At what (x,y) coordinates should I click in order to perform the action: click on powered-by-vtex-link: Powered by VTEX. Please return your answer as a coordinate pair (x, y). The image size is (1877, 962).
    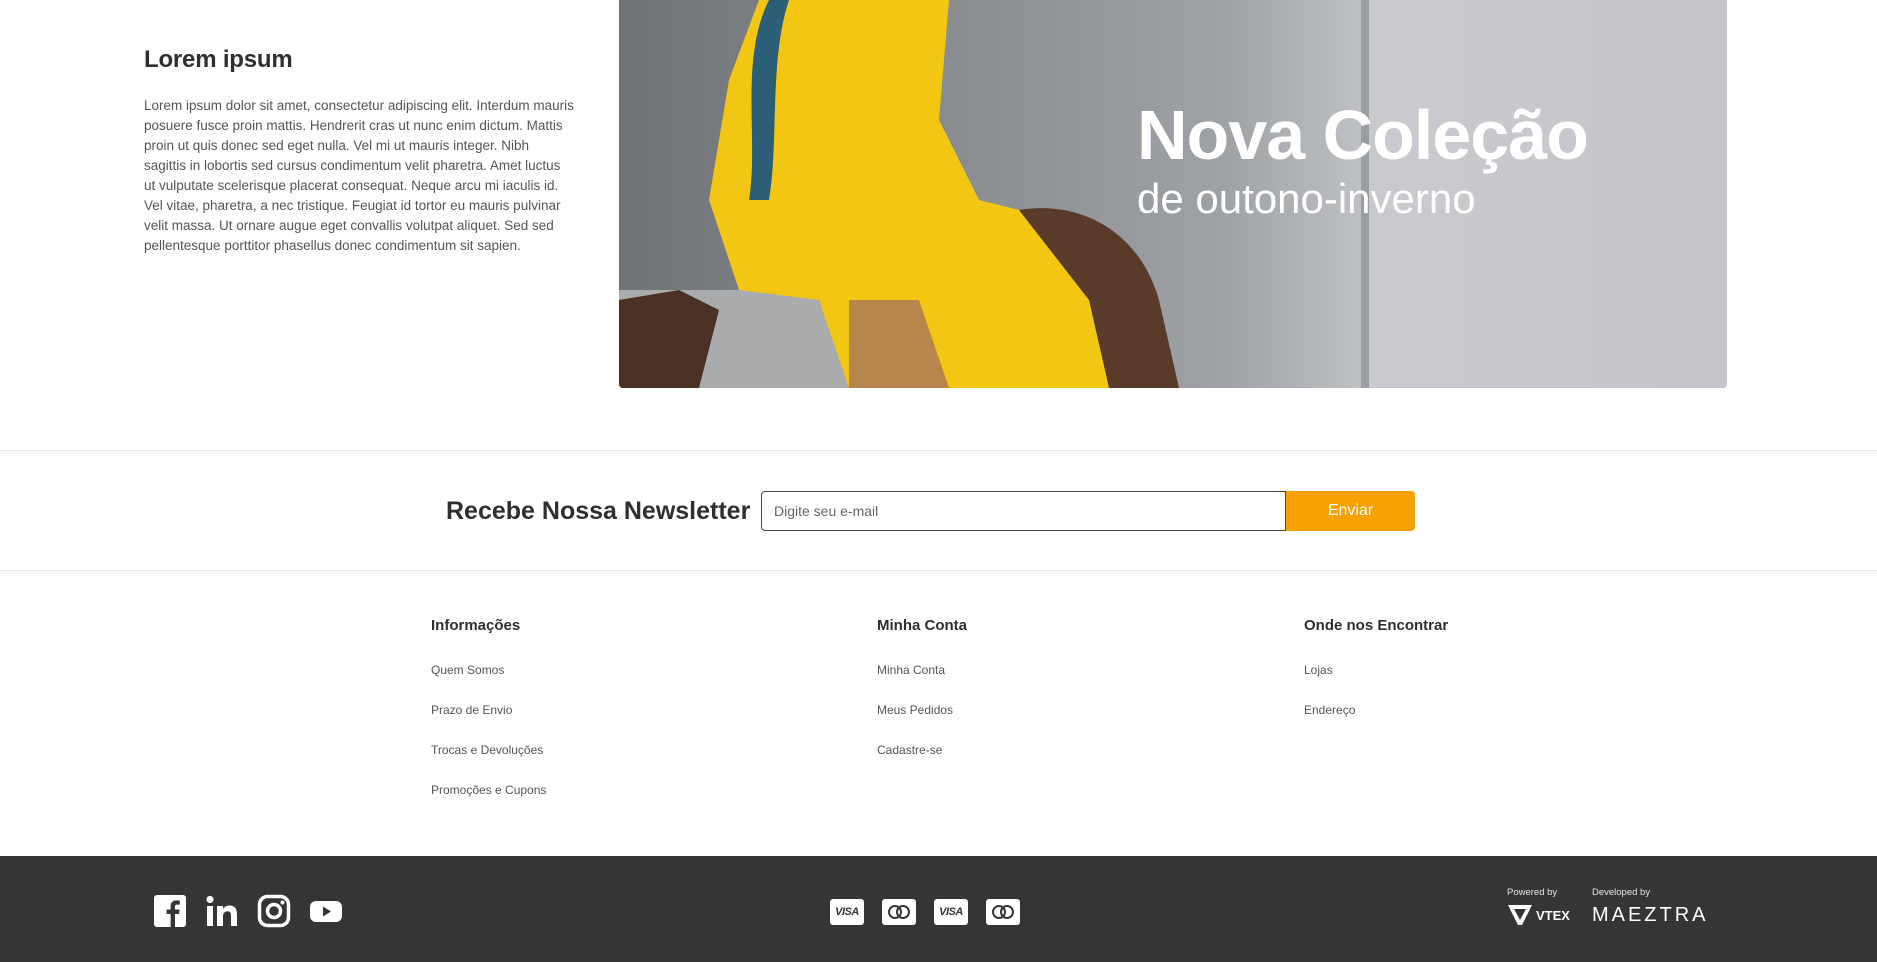
    Looking at the image, I should click on (1538, 907).